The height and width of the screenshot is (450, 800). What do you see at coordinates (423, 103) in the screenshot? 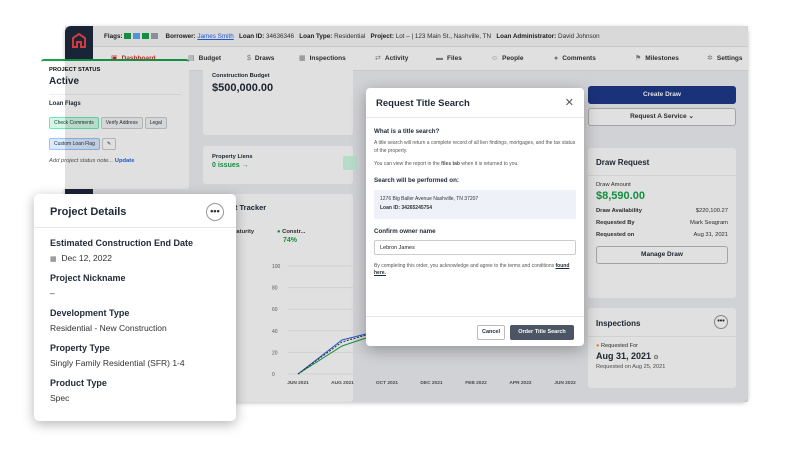
I see `modal-title: Request Title Search` at bounding box center [423, 103].